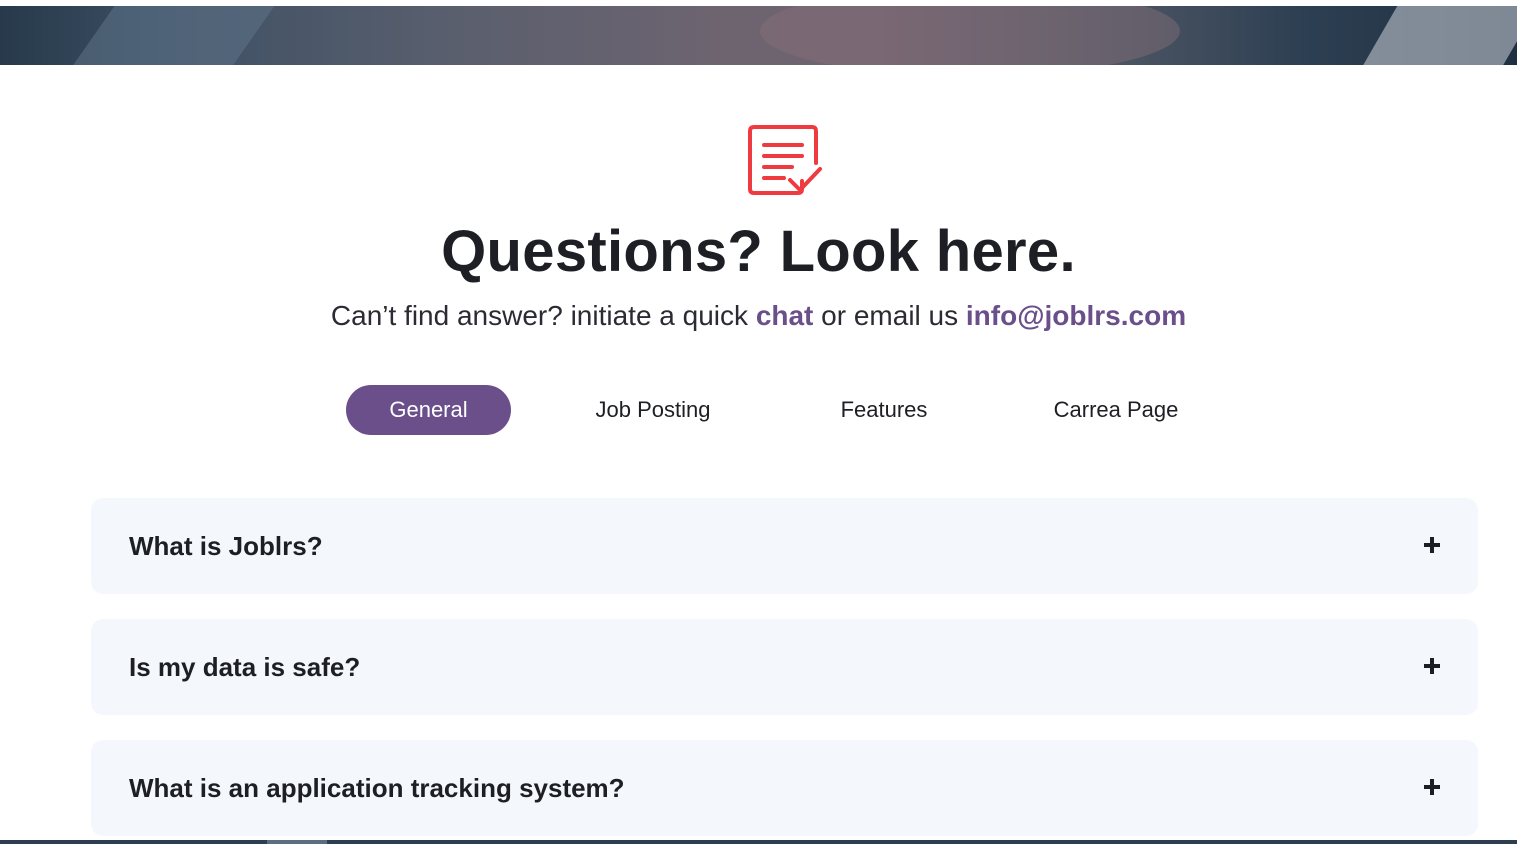 The width and height of the screenshot is (1517, 844). What do you see at coordinates (377, 788) in the screenshot?
I see `faq-question: What is an application tracking system?` at bounding box center [377, 788].